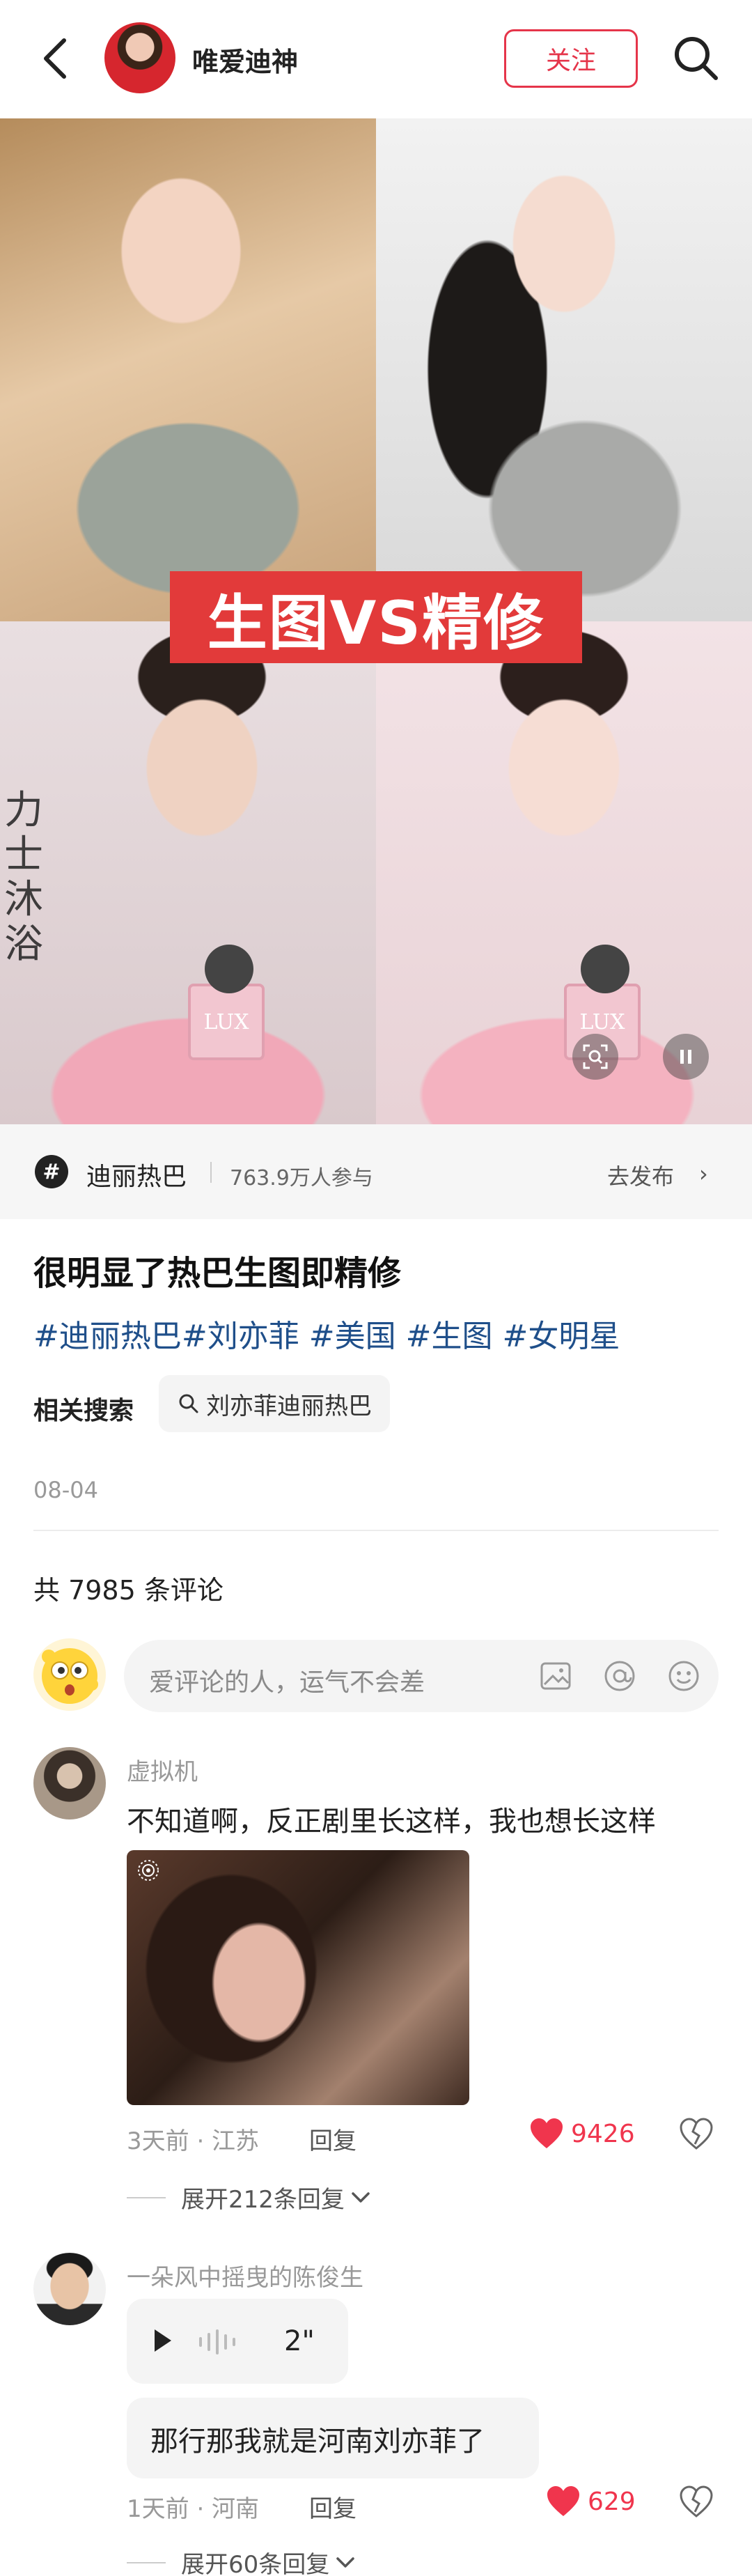 This screenshot has width=752, height=2576. I want to click on comment-input-placeholder: 爱评论的人，运气不会差, so click(287, 1682).